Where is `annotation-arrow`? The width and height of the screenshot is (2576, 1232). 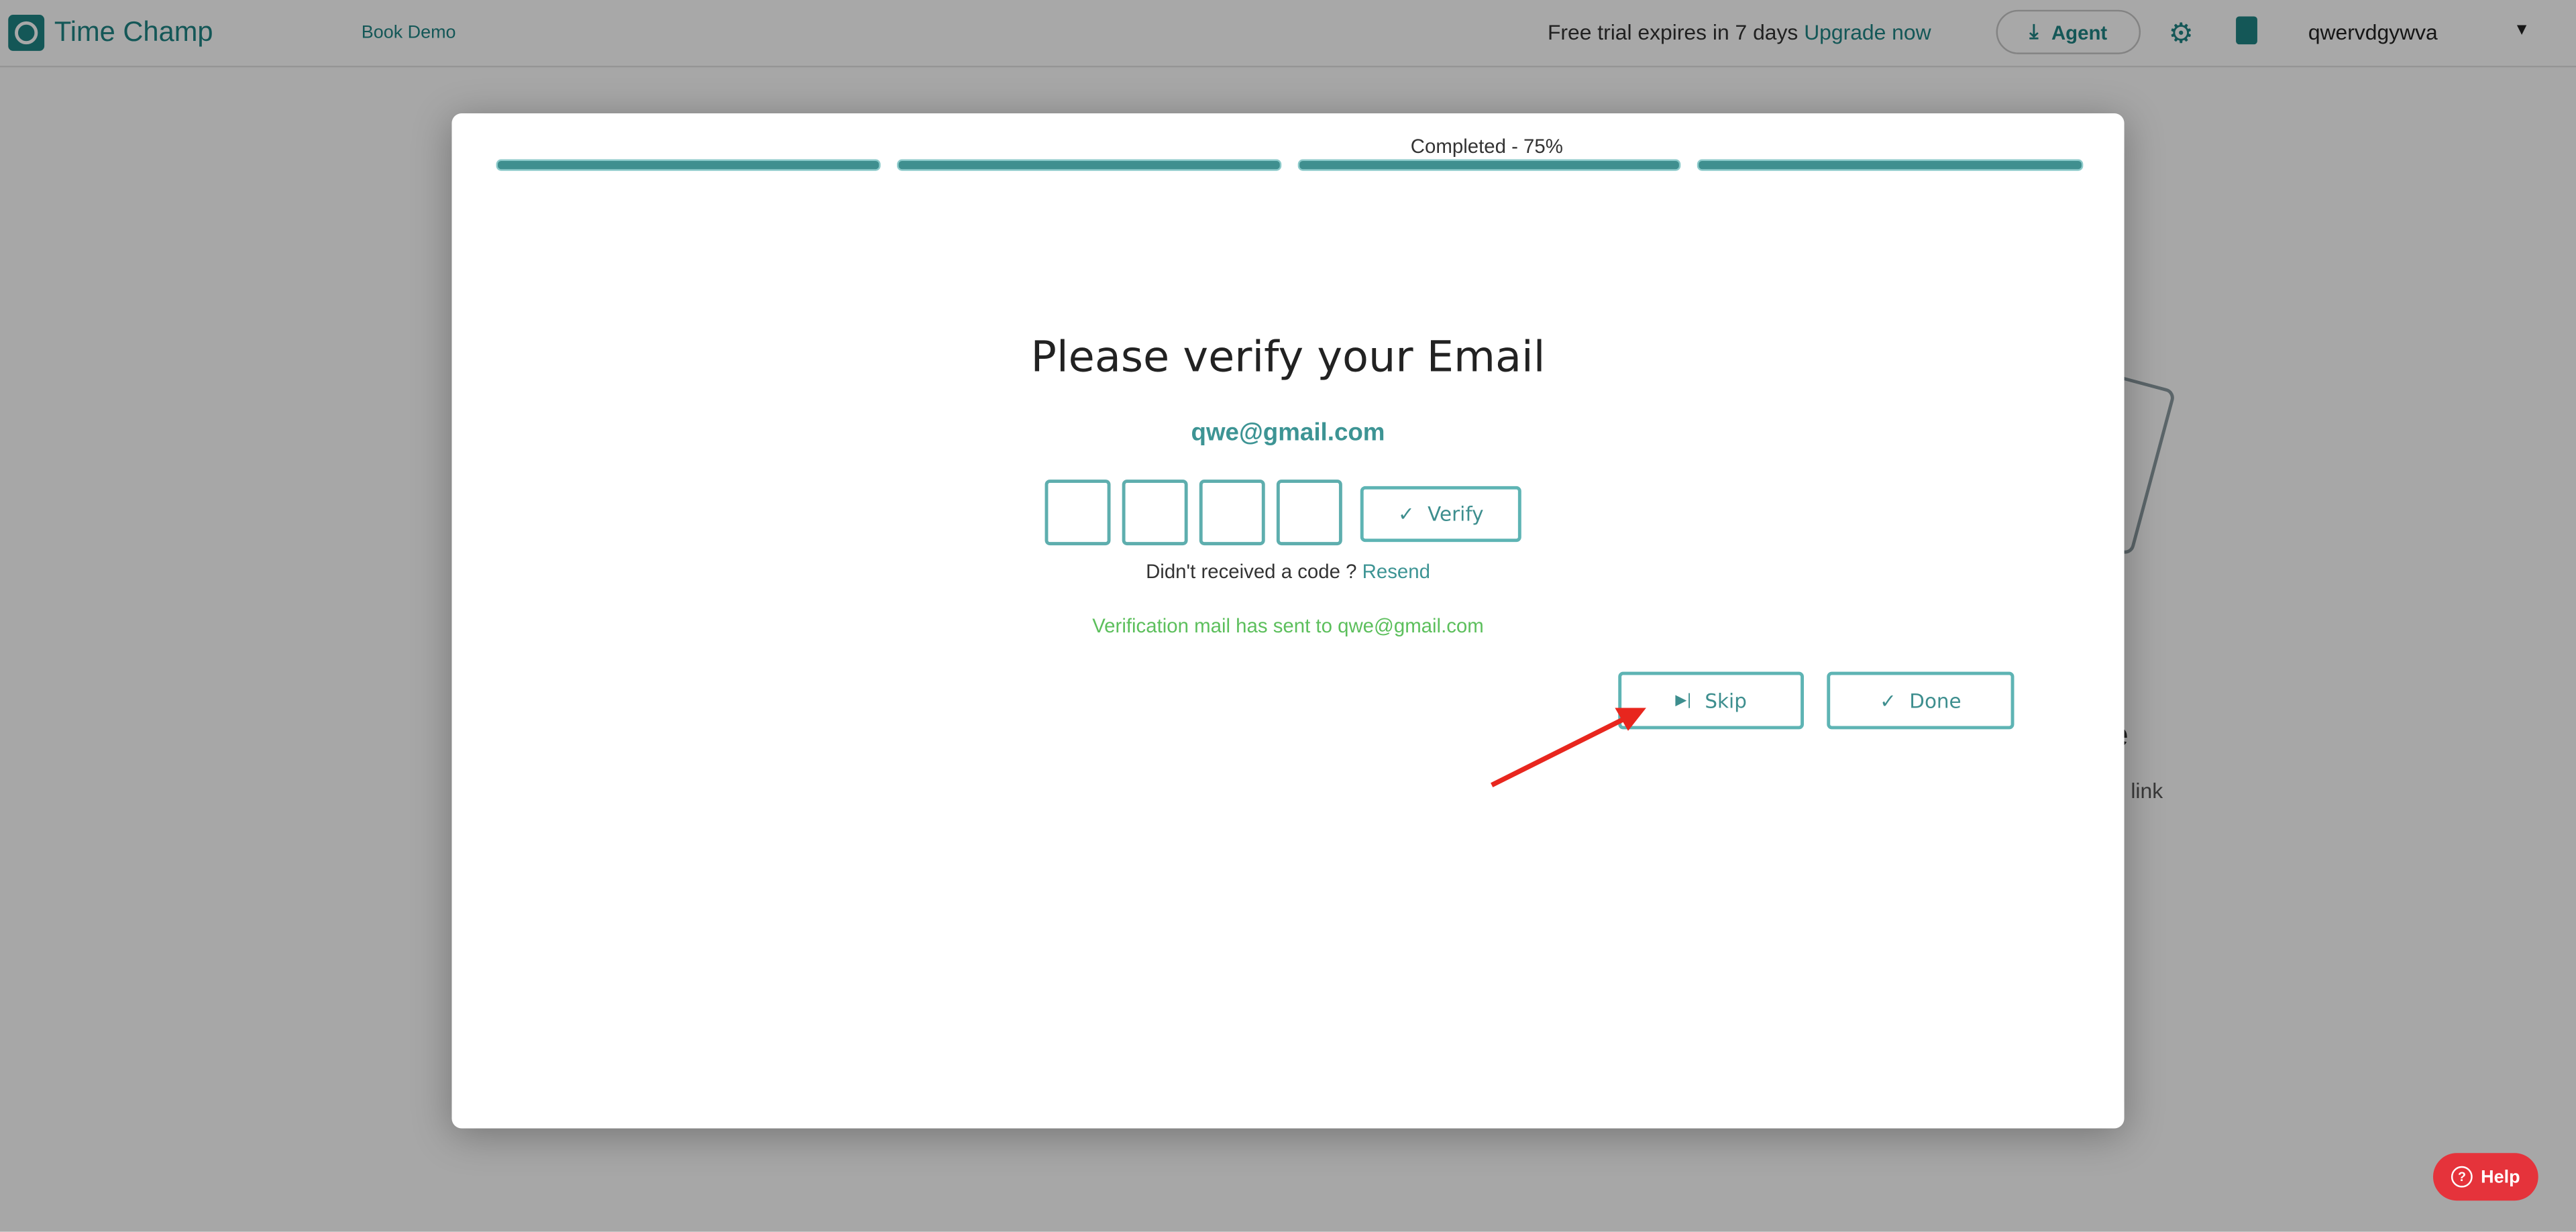 annotation-arrow is located at coordinates (1568, 747).